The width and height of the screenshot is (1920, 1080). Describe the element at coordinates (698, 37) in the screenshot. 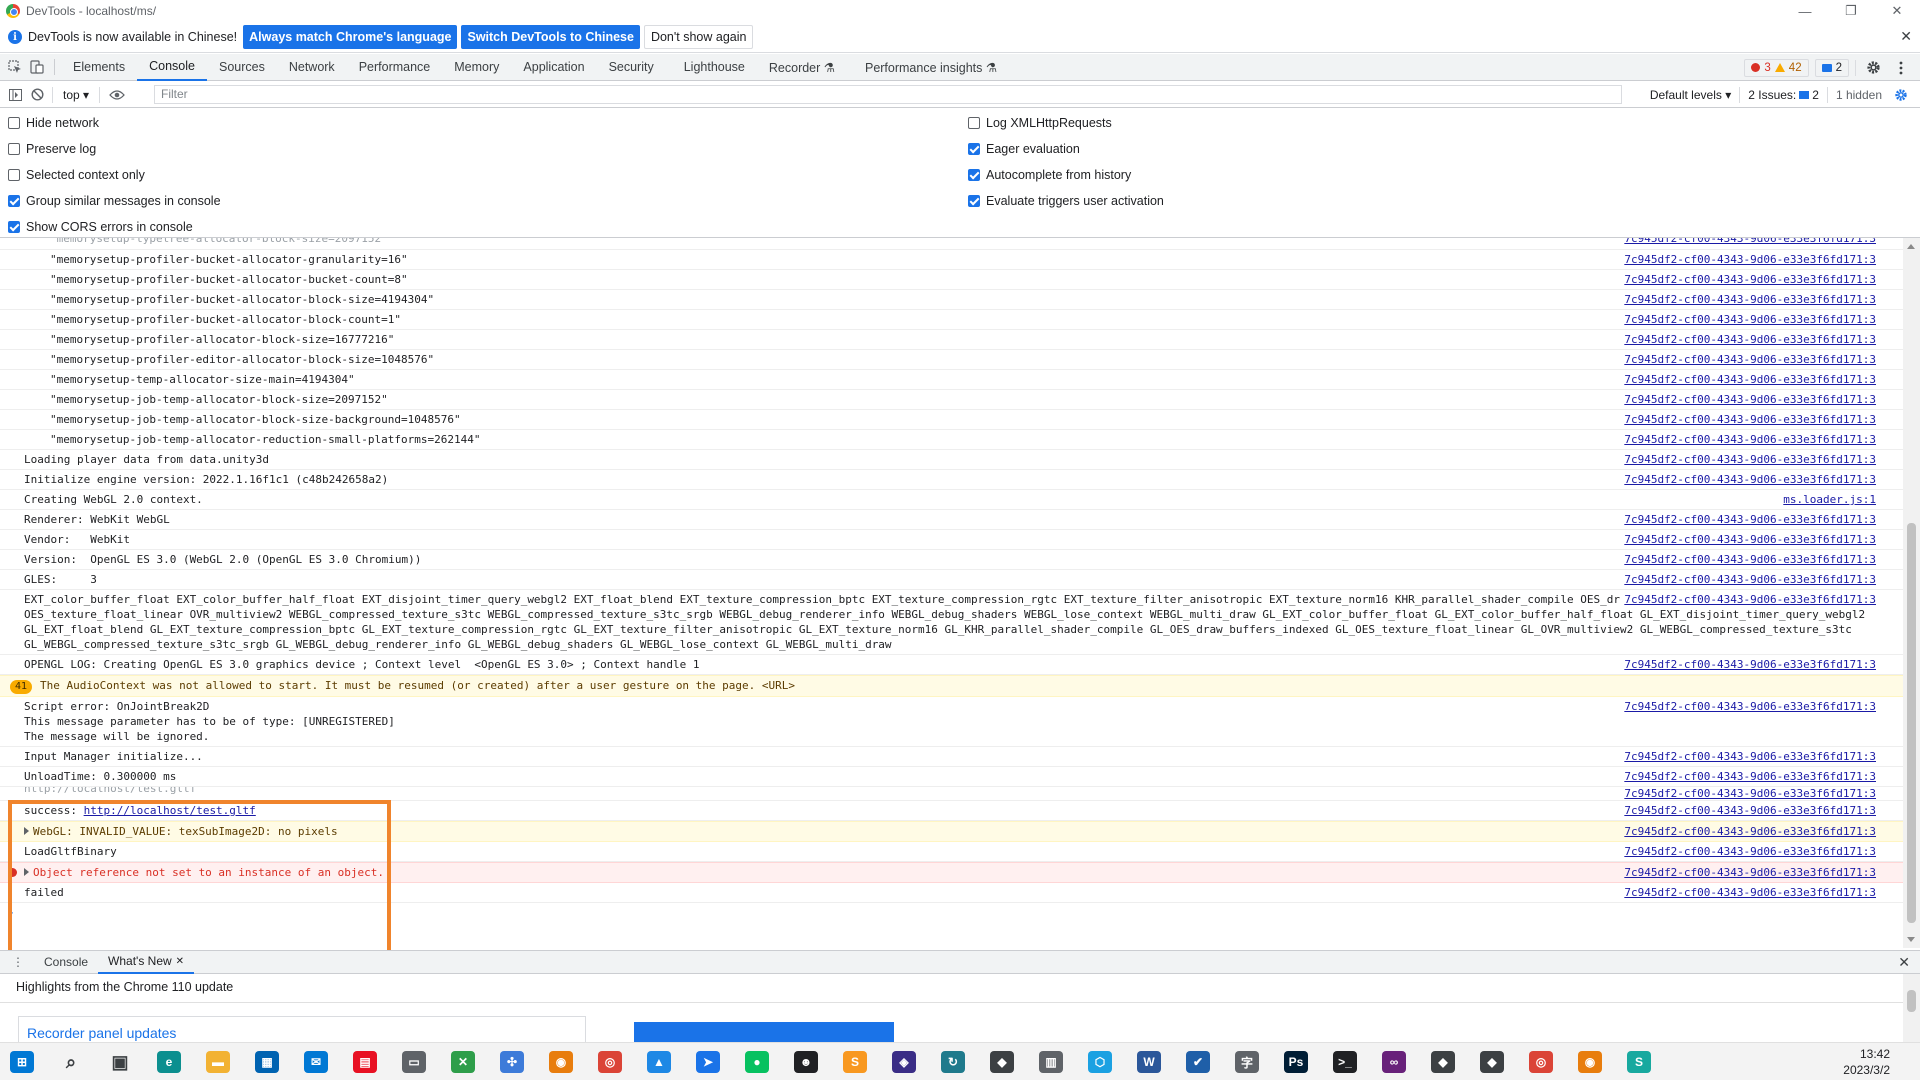

I see `dont-show-again-button: Don't show again` at that location.